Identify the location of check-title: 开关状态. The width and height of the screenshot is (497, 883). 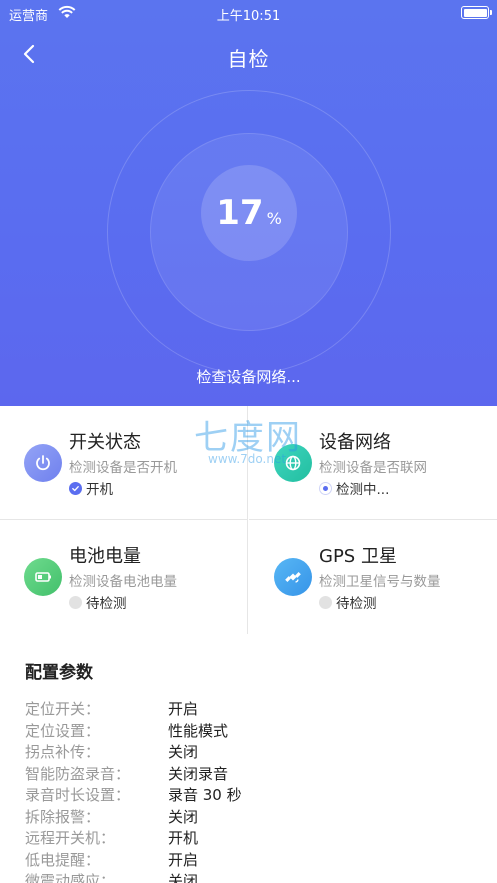
(105, 442).